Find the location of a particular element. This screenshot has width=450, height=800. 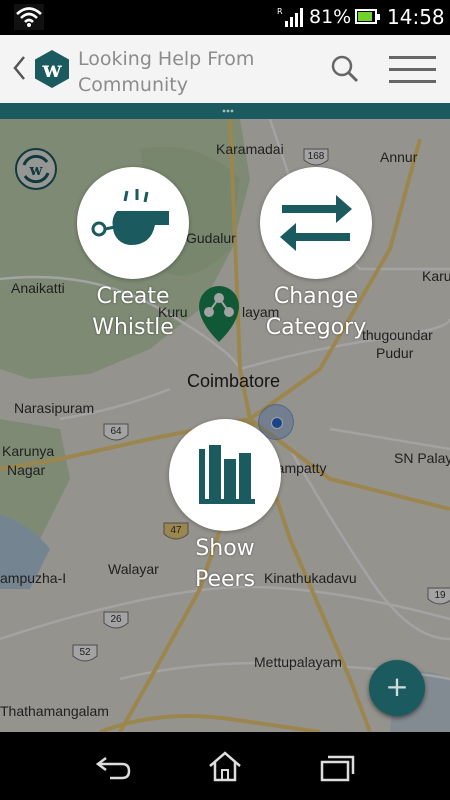

back-nav-icon is located at coordinates (113, 768).